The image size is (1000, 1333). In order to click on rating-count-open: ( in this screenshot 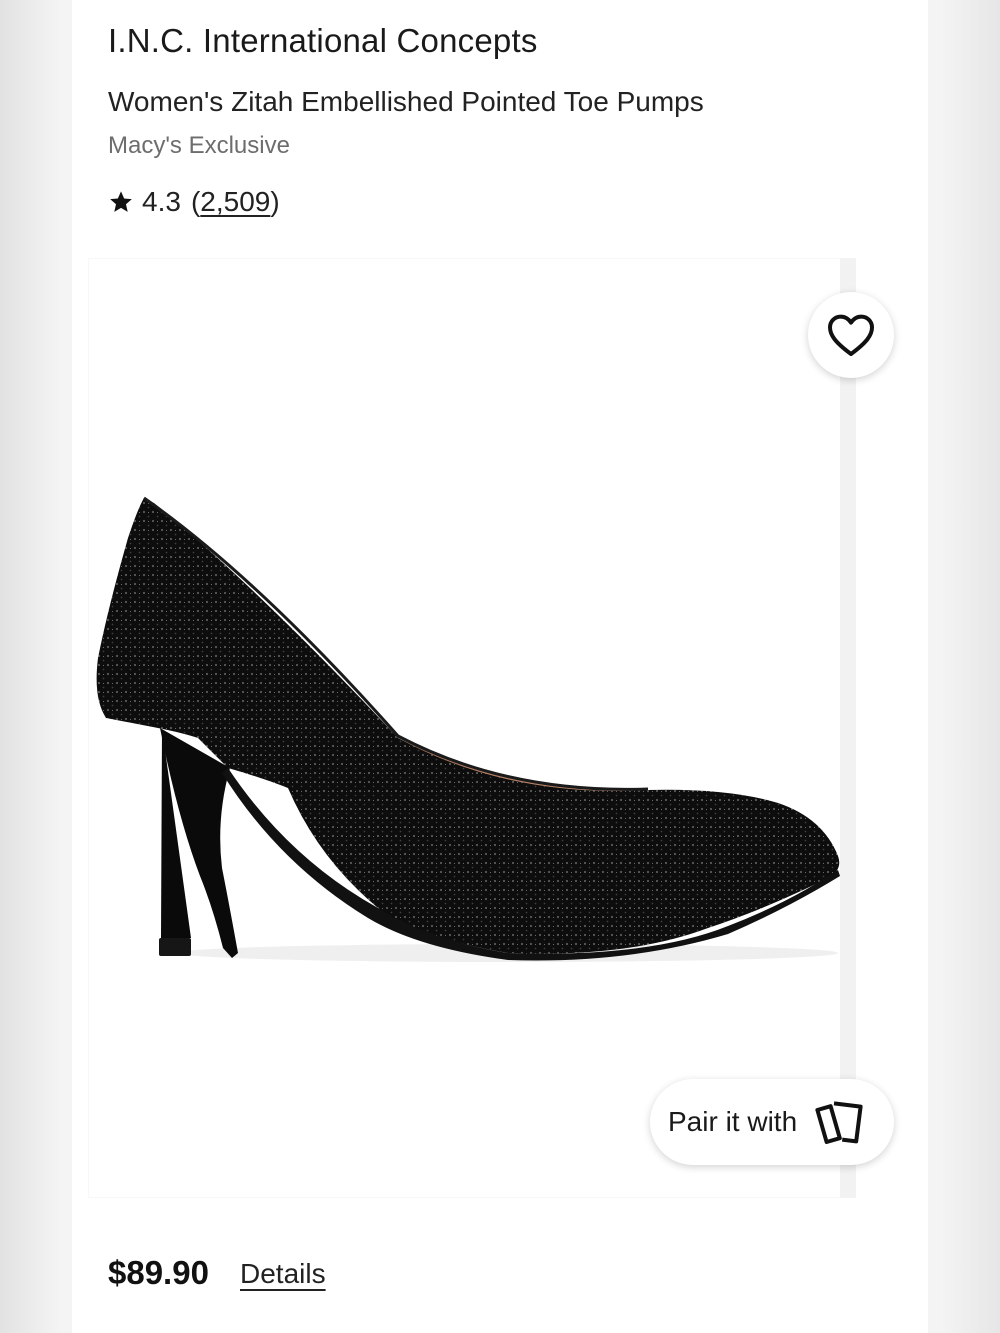, I will do `click(195, 201)`.